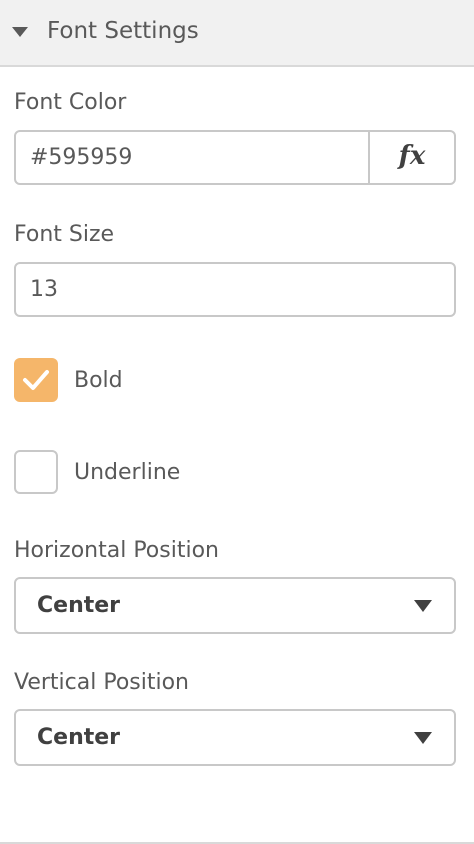  What do you see at coordinates (64, 234) in the screenshot?
I see `font-size-label: Font Size` at bounding box center [64, 234].